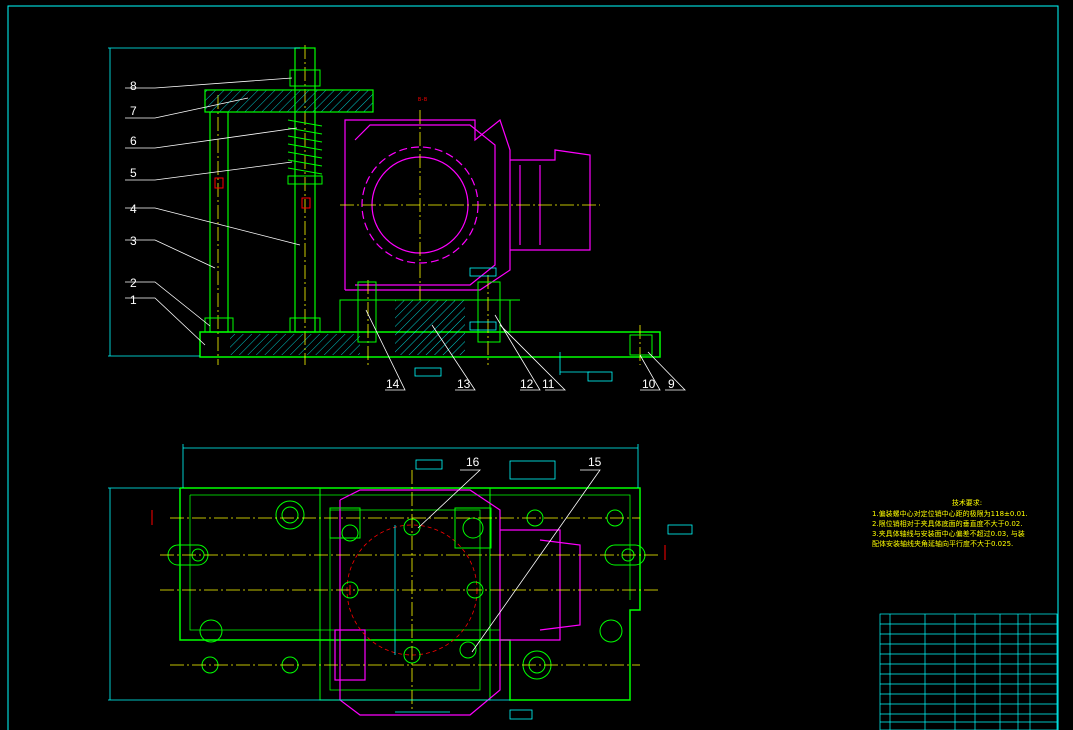 This screenshot has width=1073, height=730. What do you see at coordinates (219, 222) in the screenshot?
I see `support-column` at bounding box center [219, 222].